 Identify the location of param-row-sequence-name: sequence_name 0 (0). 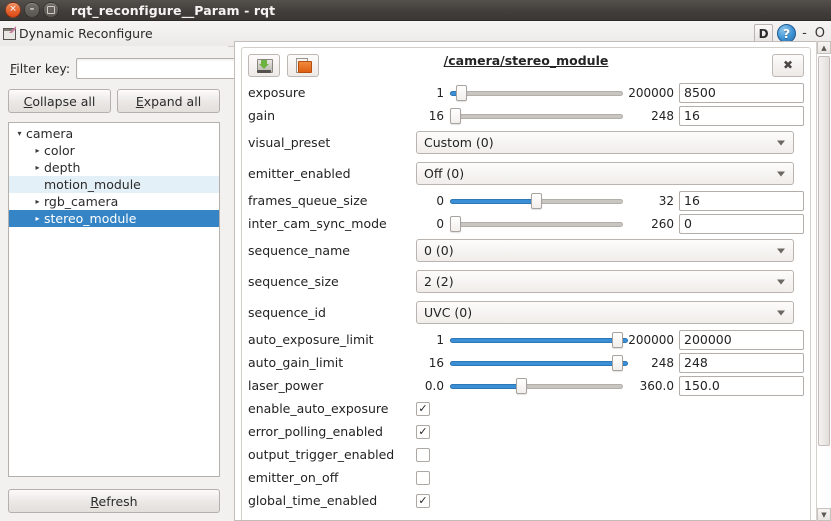
(526, 250).